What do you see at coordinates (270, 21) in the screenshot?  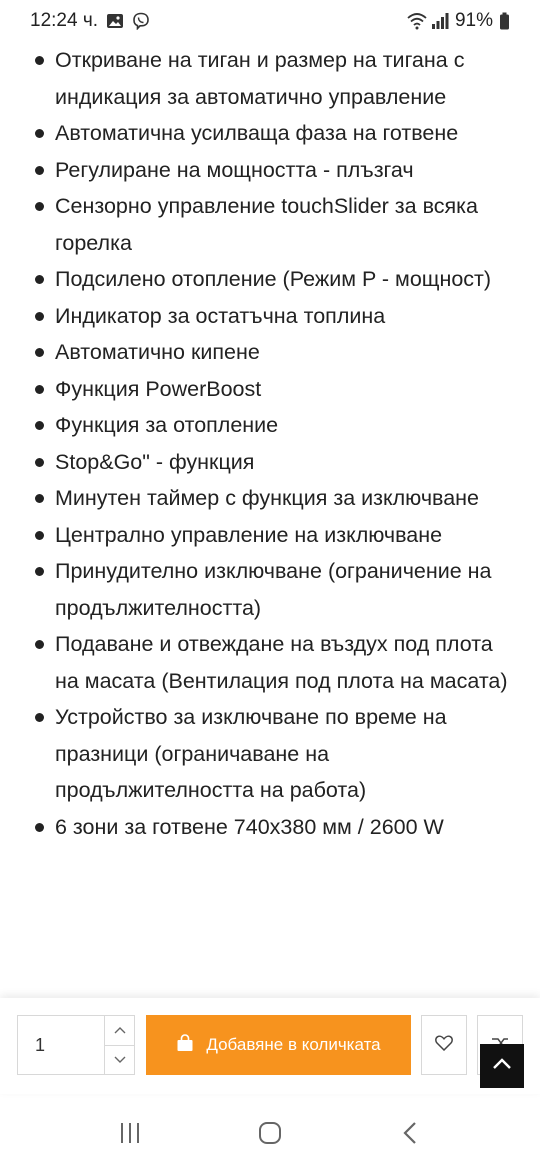 I see `status-bar: 12:24 ч. 91%` at bounding box center [270, 21].